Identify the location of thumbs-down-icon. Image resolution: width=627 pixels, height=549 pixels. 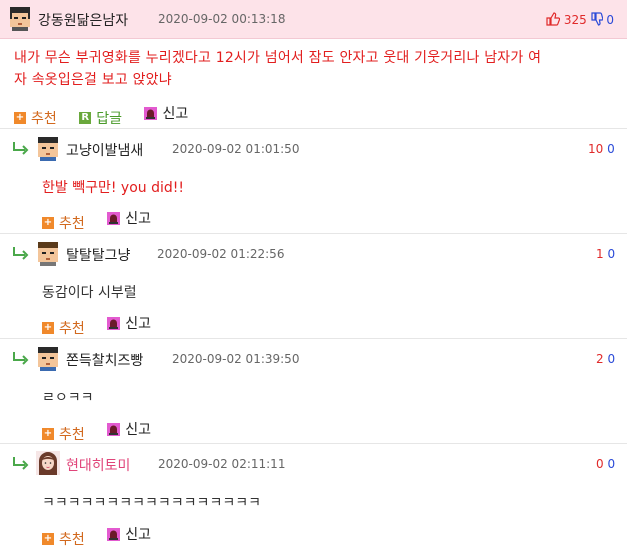
(597, 20).